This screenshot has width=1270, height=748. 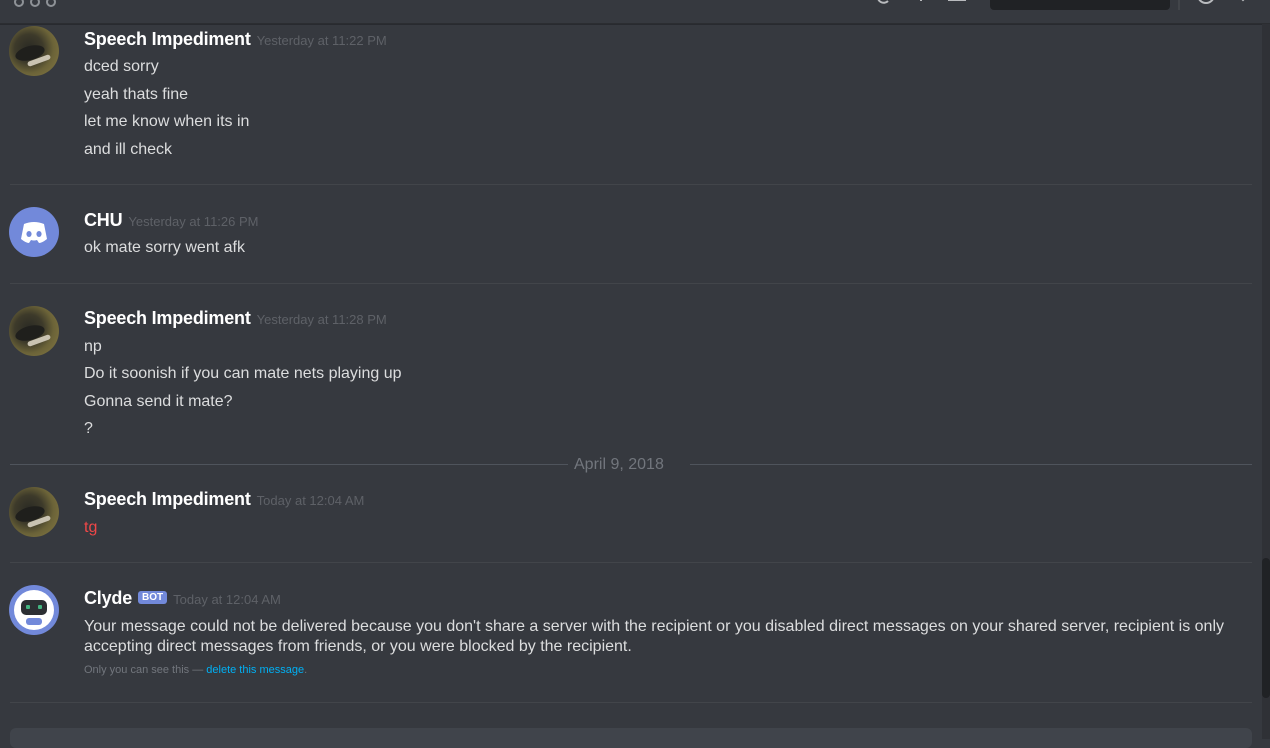 I want to click on username: Clyde, so click(x=108, y=598).